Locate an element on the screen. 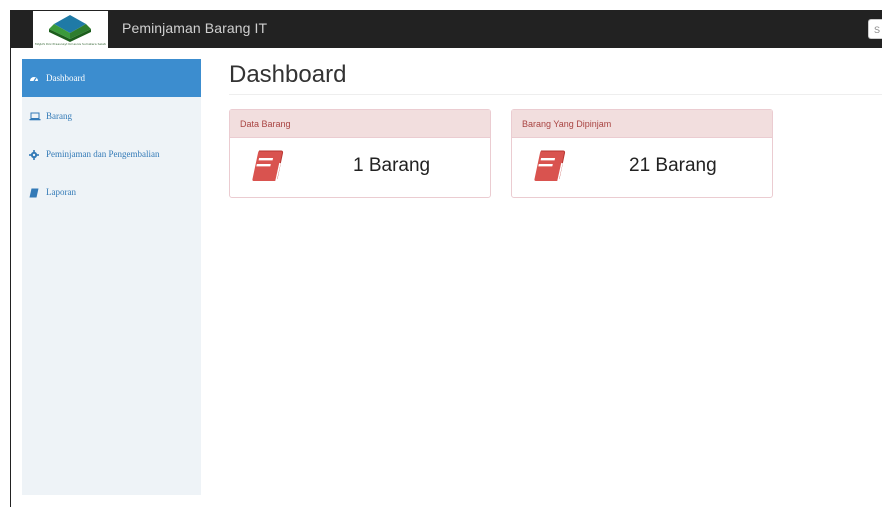 This screenshot has width=882, height=507. panel-heading: Data Barang is located at coordinates (360, 124).